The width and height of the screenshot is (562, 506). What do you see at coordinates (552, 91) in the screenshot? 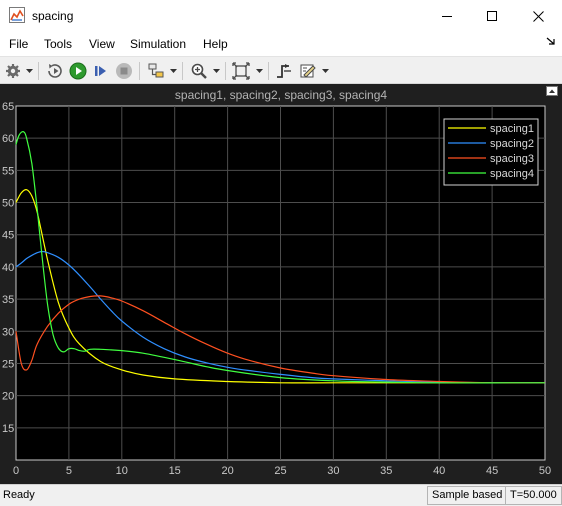
I see `undock-icon` at bounding box center [552, 91].